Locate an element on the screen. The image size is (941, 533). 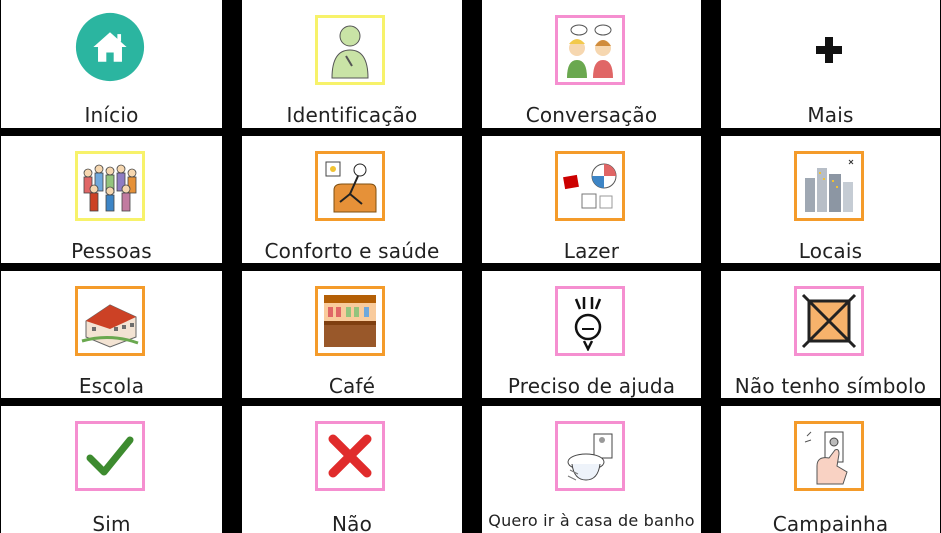
tile-pessoas: Pessoas is located at coordinates (111, 199).